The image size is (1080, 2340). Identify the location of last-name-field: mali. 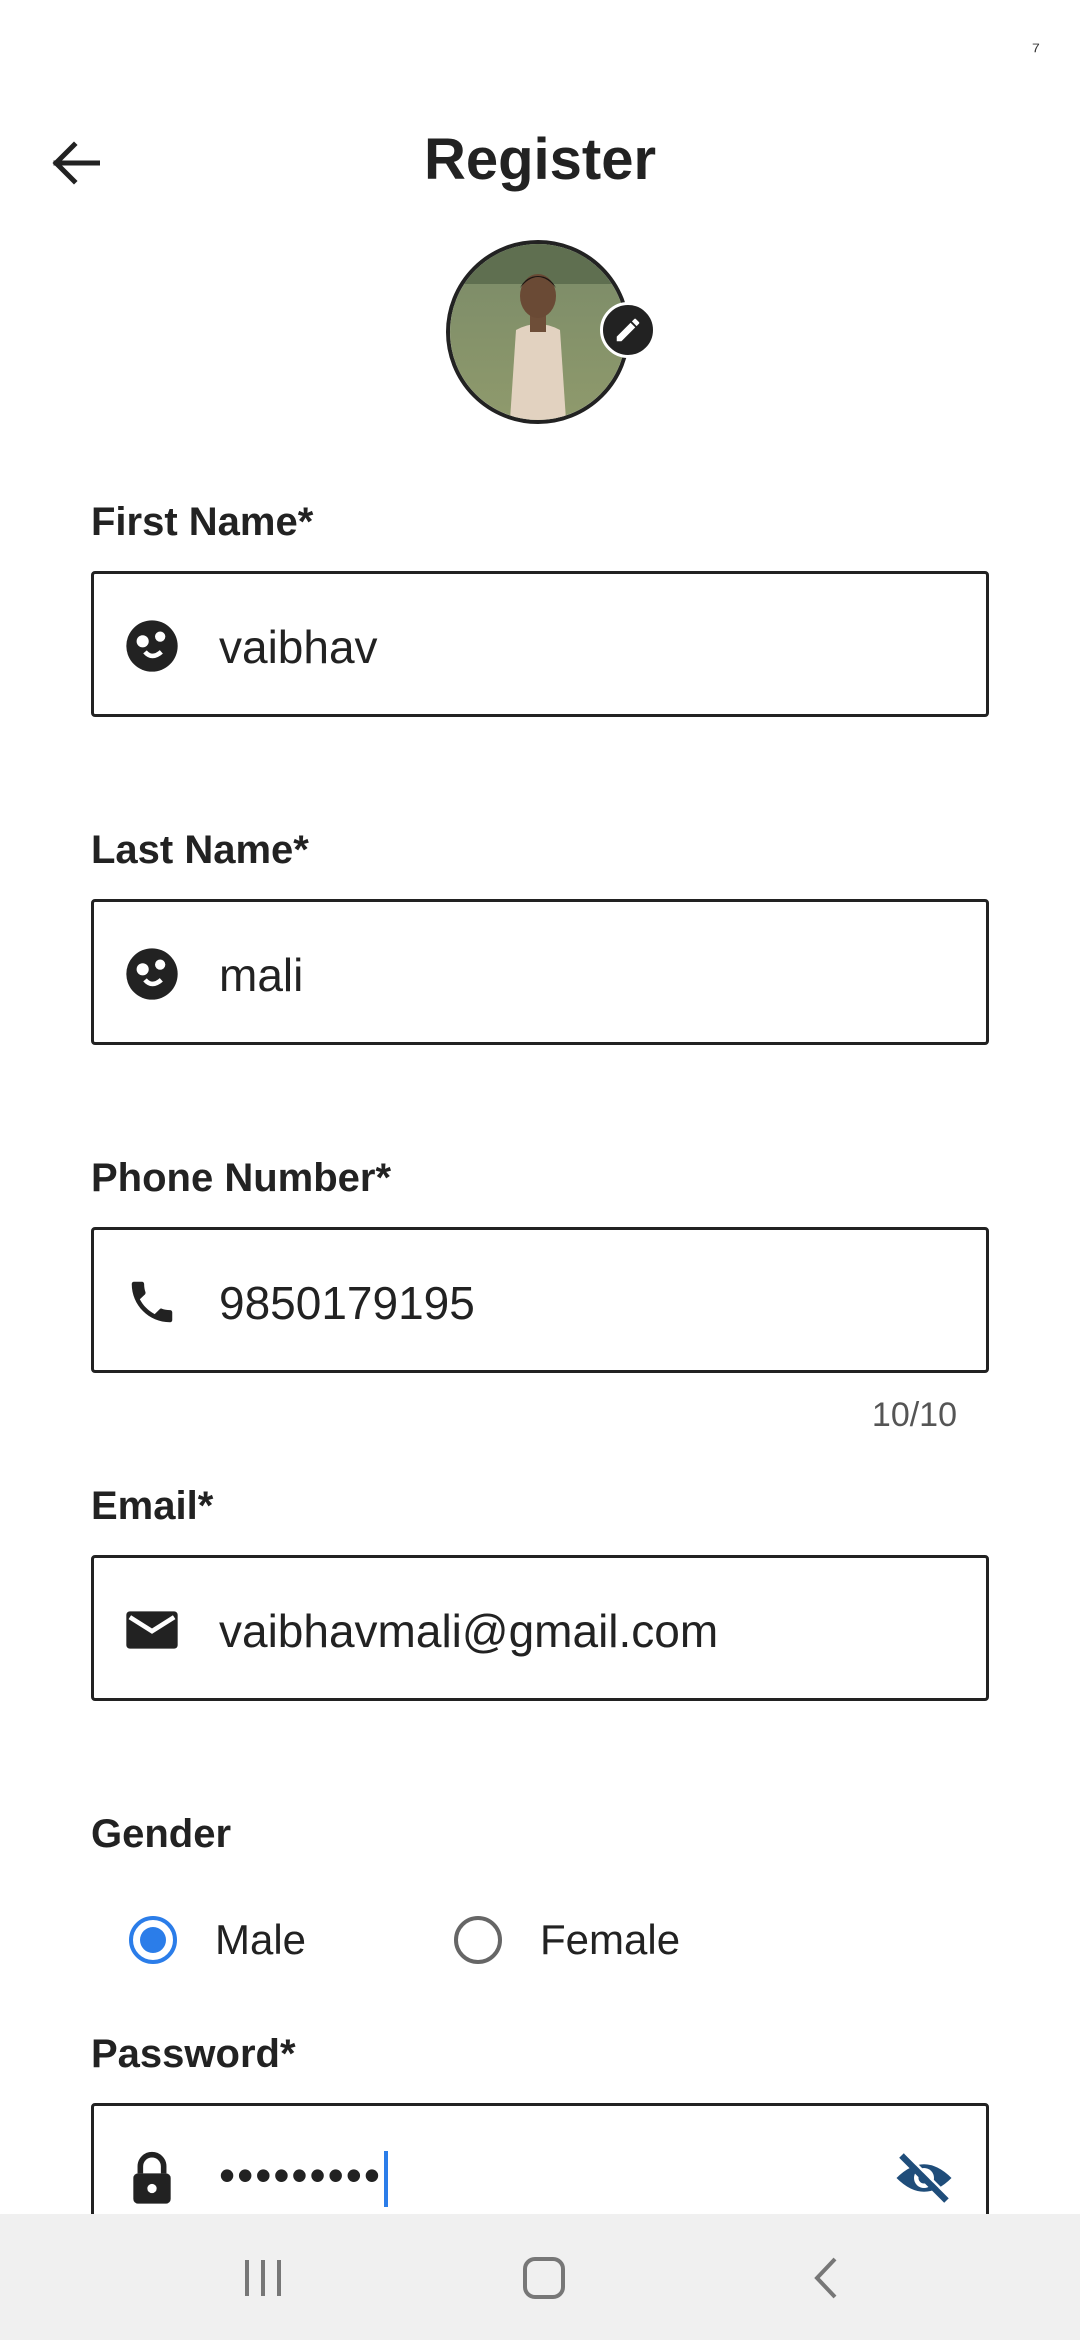
(540, 972).